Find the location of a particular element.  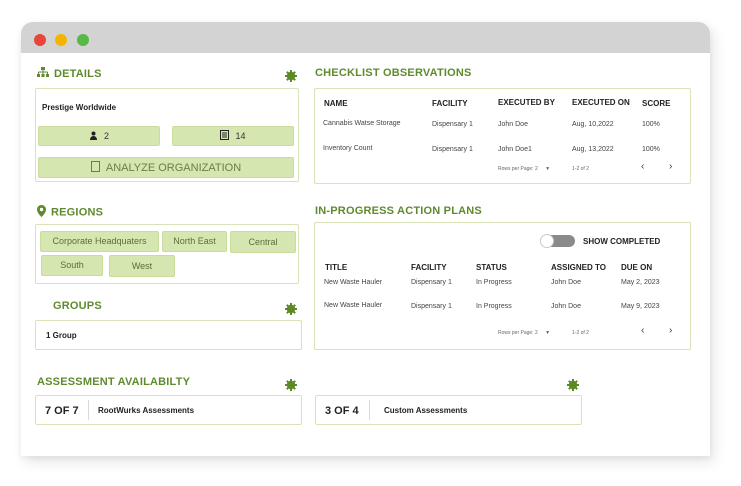

table-cell: Cannabis Watse Storage is located at coordinates (362, 123).